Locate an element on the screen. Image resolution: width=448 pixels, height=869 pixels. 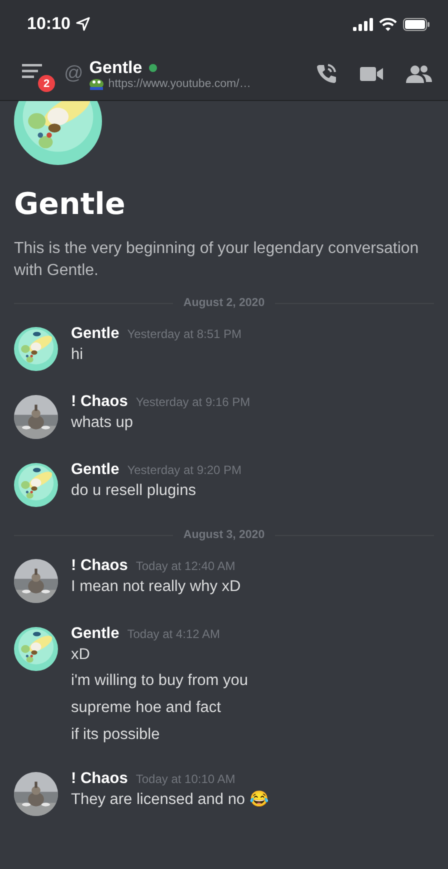
message-text: hi is located at coordinates (77, 355).